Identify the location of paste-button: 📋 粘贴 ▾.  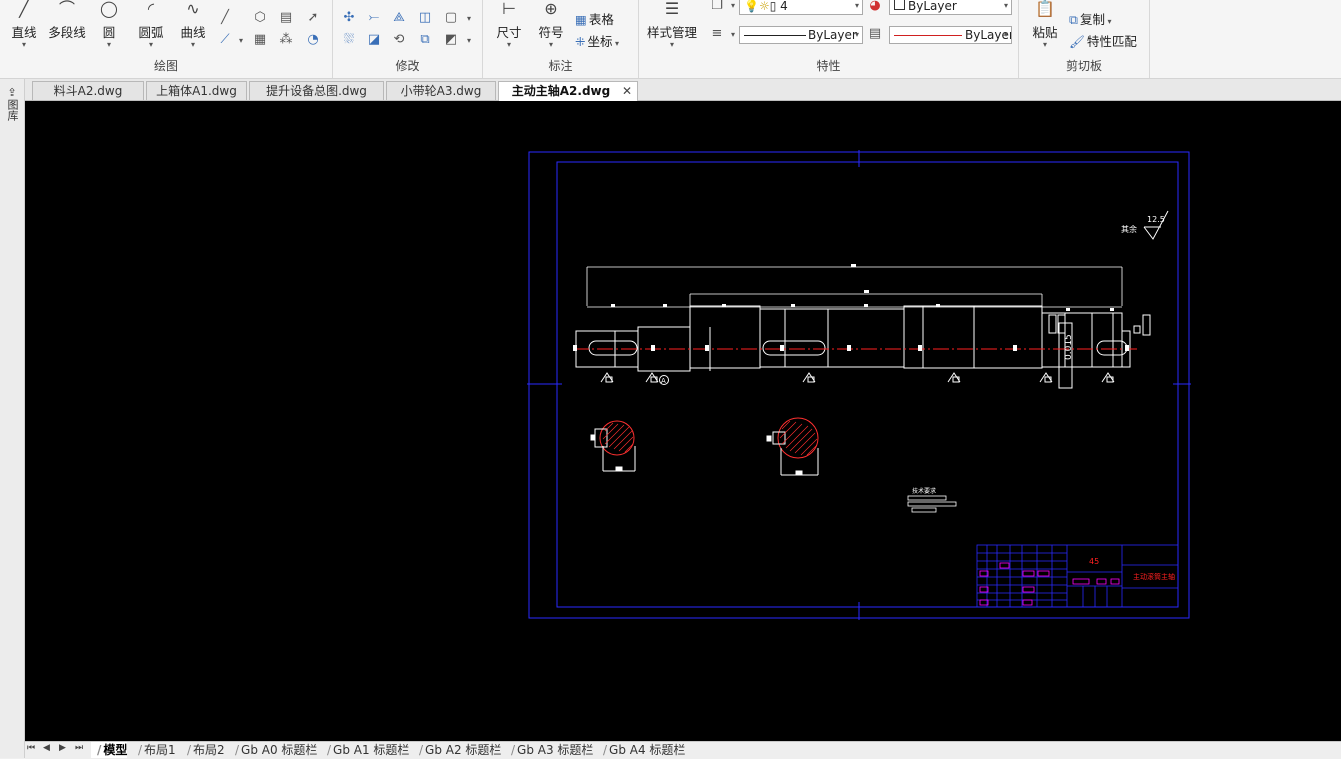
(1045, 24).